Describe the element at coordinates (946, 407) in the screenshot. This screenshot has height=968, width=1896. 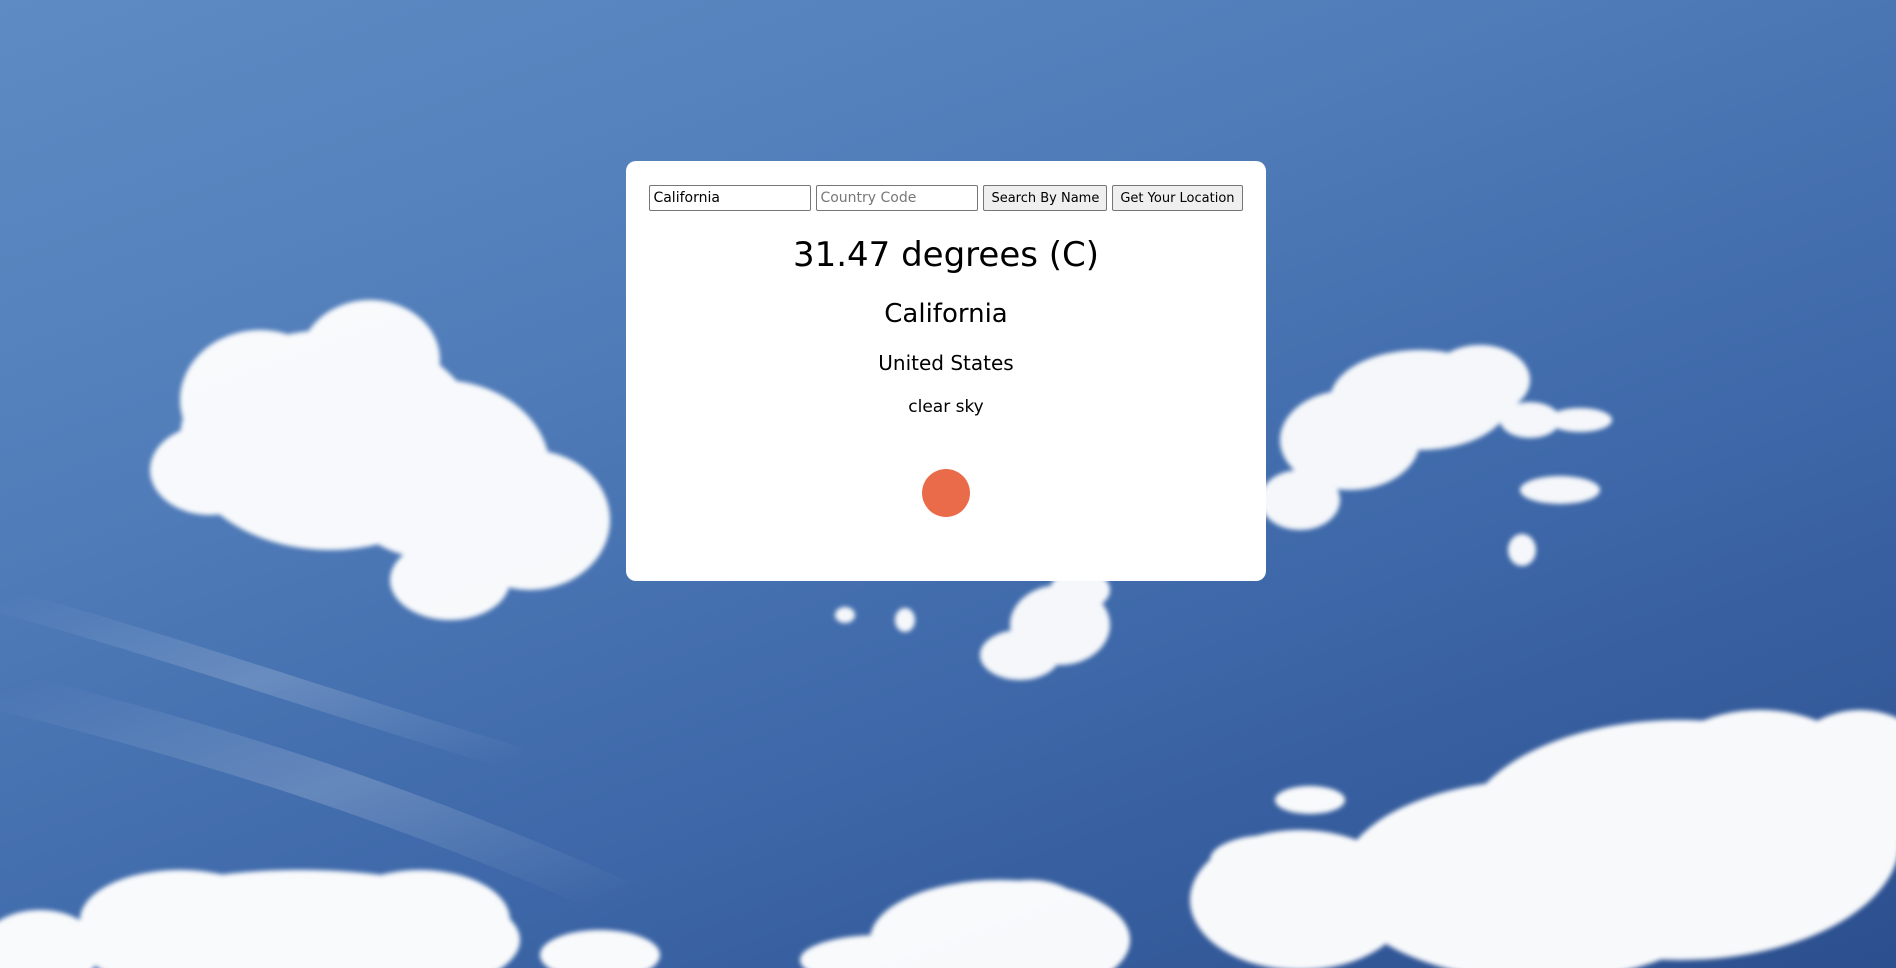
I see `weather-description: clear sky` at that location.